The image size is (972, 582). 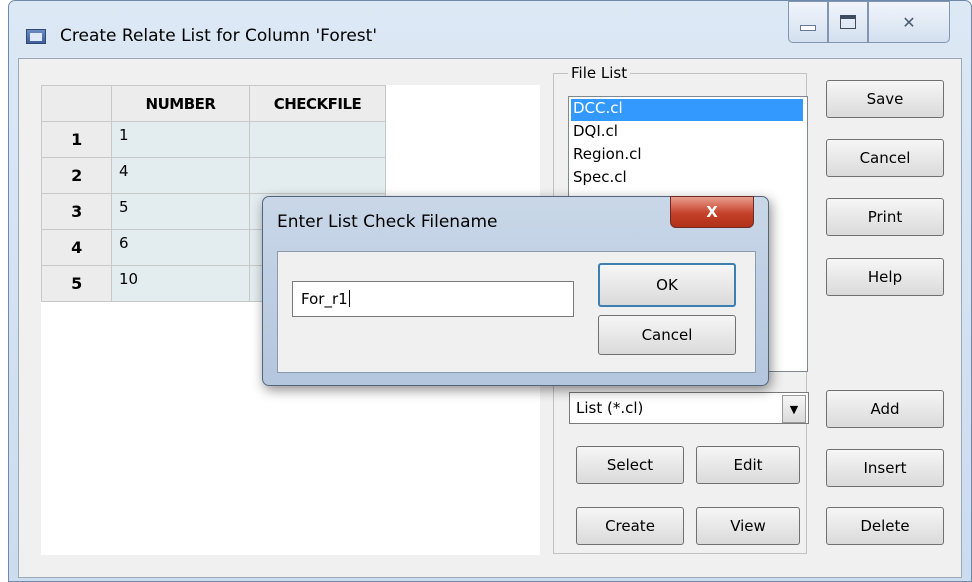 I want to click on cell-number: 1, so click(x=180, y=139).